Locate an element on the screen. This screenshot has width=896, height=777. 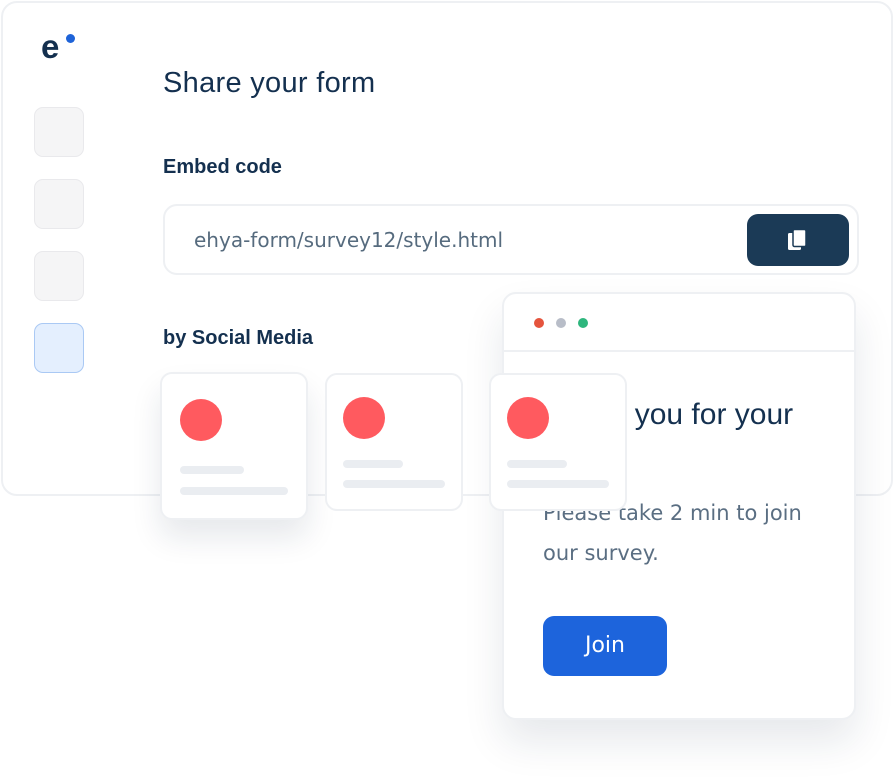
logo-dot-icon is located at coordinates (70, 38).